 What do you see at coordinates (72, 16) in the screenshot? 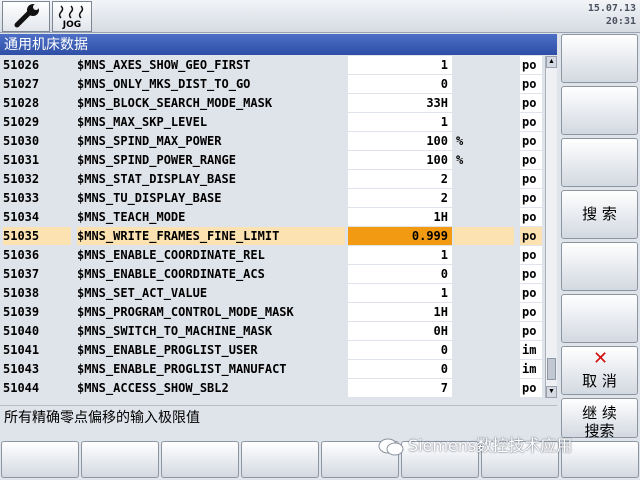
I see `jog-mode-button: JOG` at bounding box center [72, 16].